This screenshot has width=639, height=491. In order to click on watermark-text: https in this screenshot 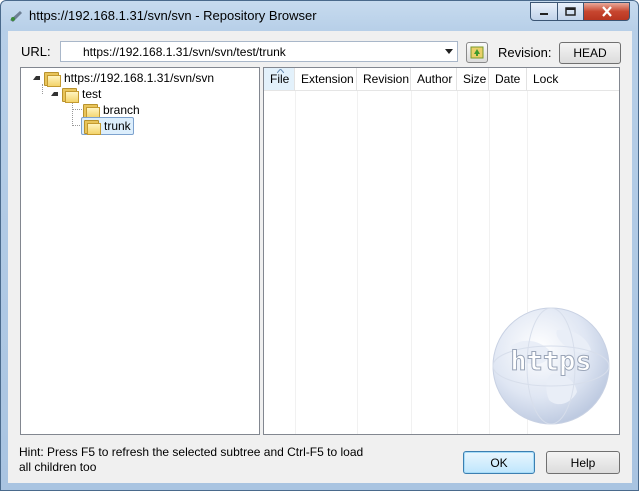, I will do `click(550, 361)`.